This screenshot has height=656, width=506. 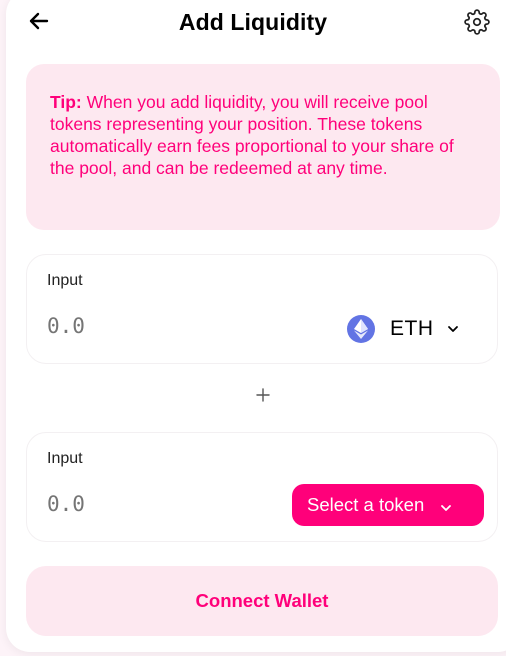 I want to click on select-token-label: Select a token, so click(x=366, y=504).